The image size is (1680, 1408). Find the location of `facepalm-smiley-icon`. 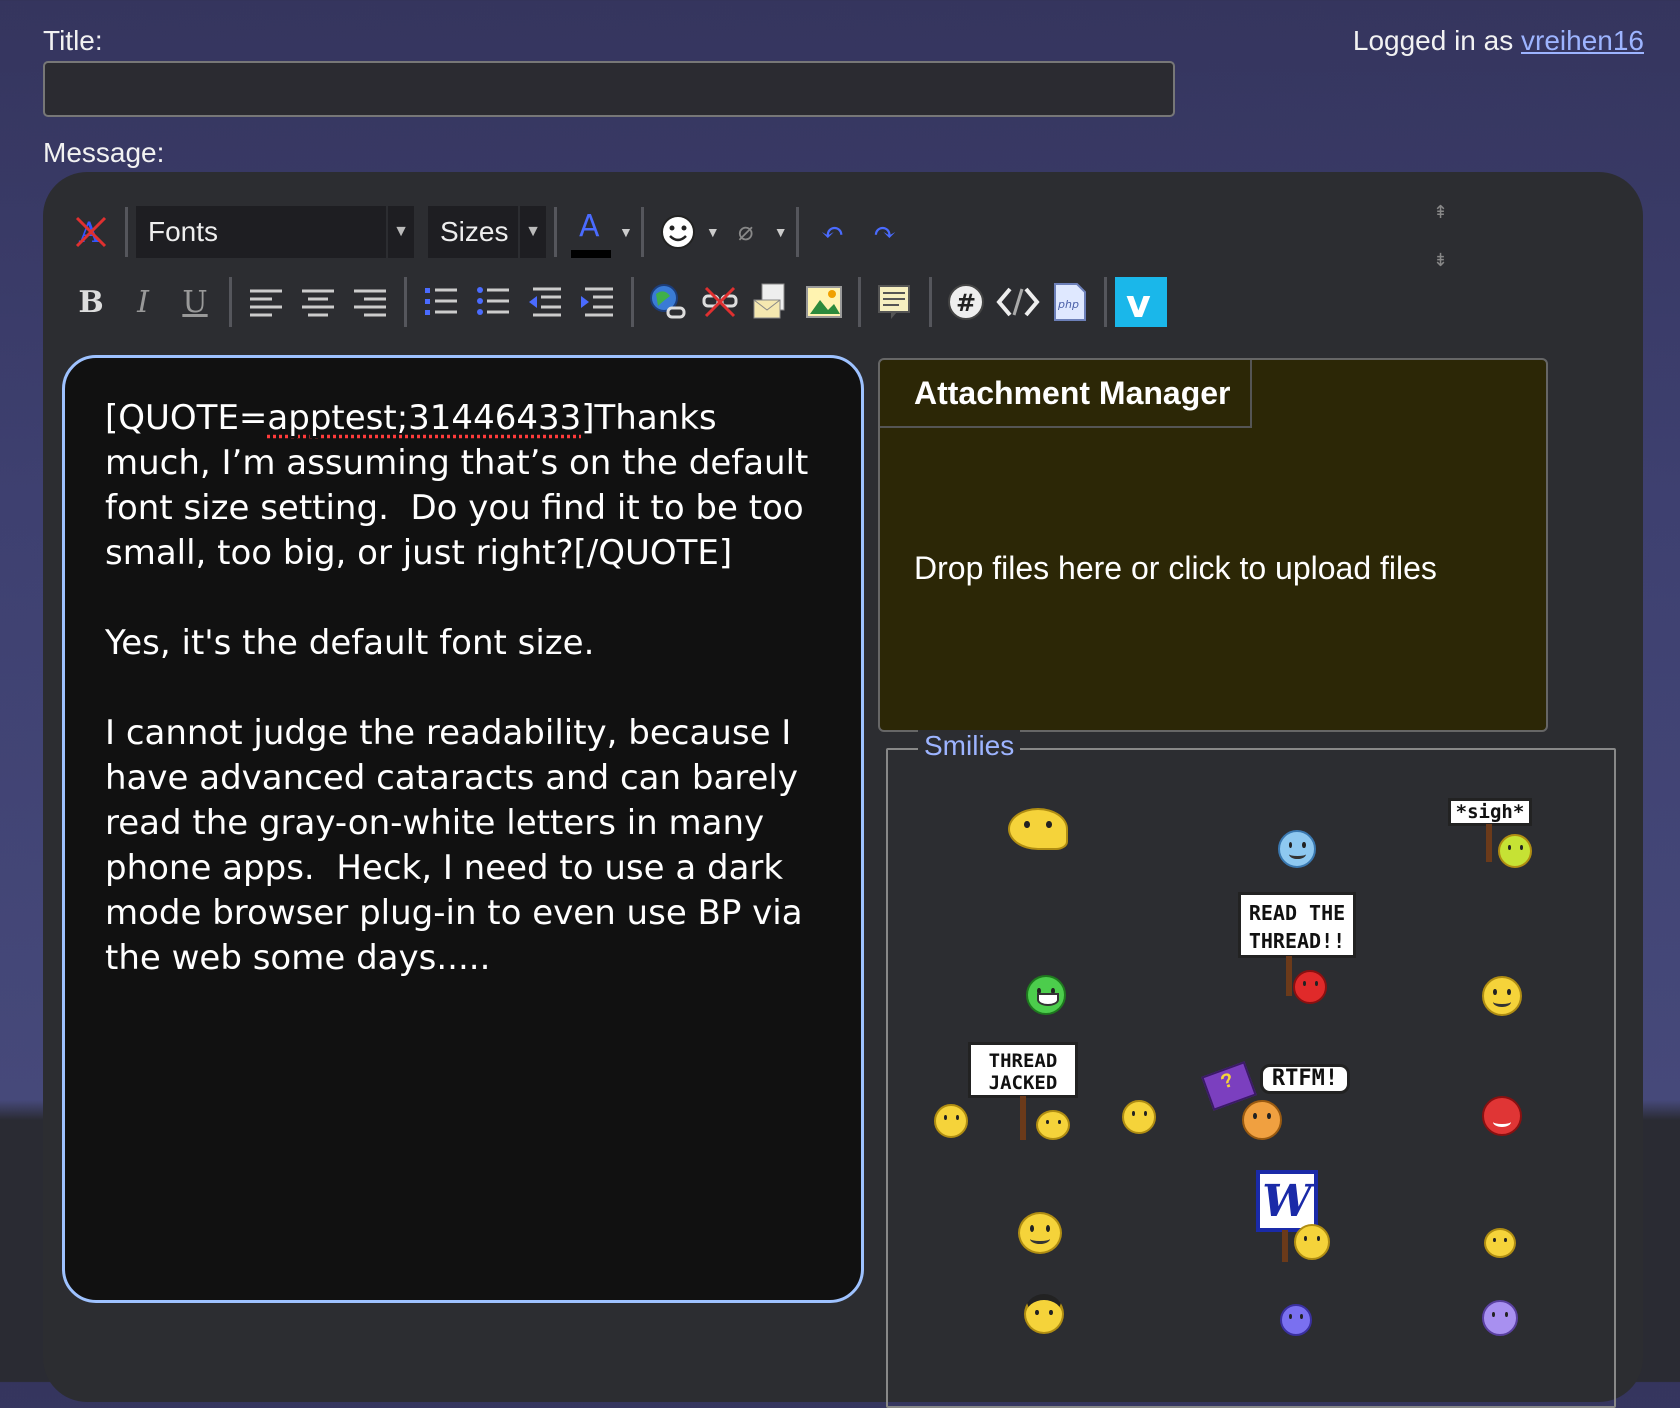

facepalm-smiley-icon is located at coordinates (1038, 829).